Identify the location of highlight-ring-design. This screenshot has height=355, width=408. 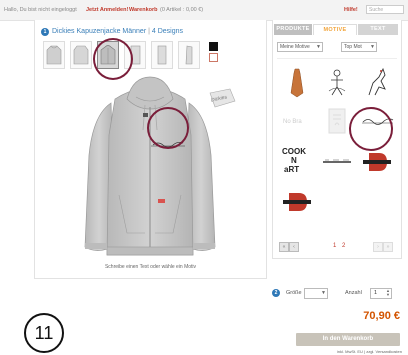
(168, 128).